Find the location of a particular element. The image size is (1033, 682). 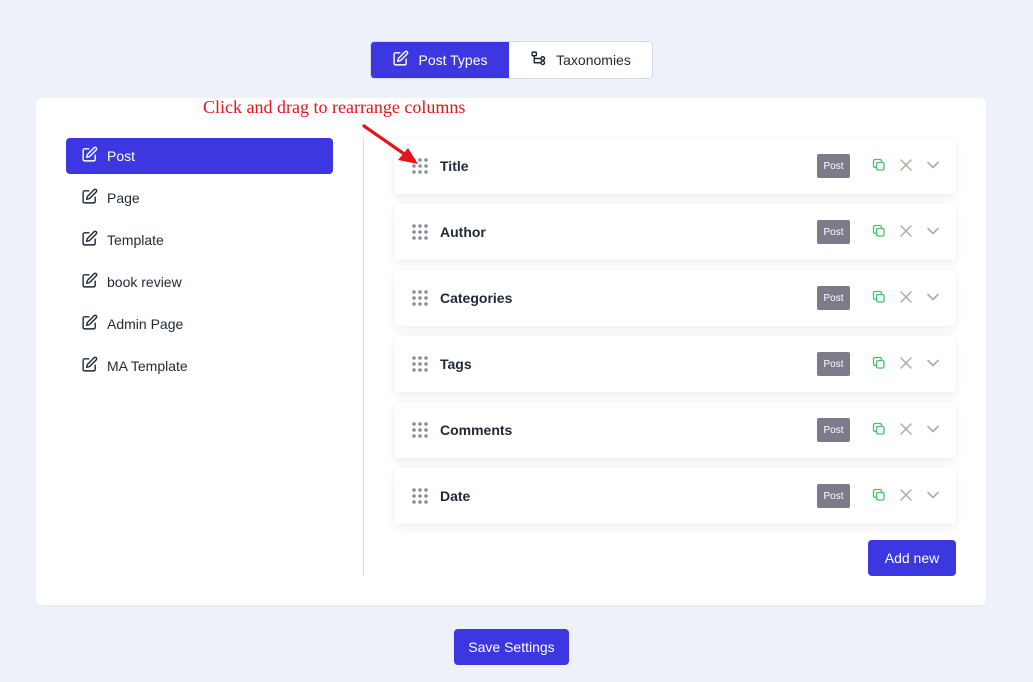

sidebar-item-book-review: book review is located at coordinates (199, 282).